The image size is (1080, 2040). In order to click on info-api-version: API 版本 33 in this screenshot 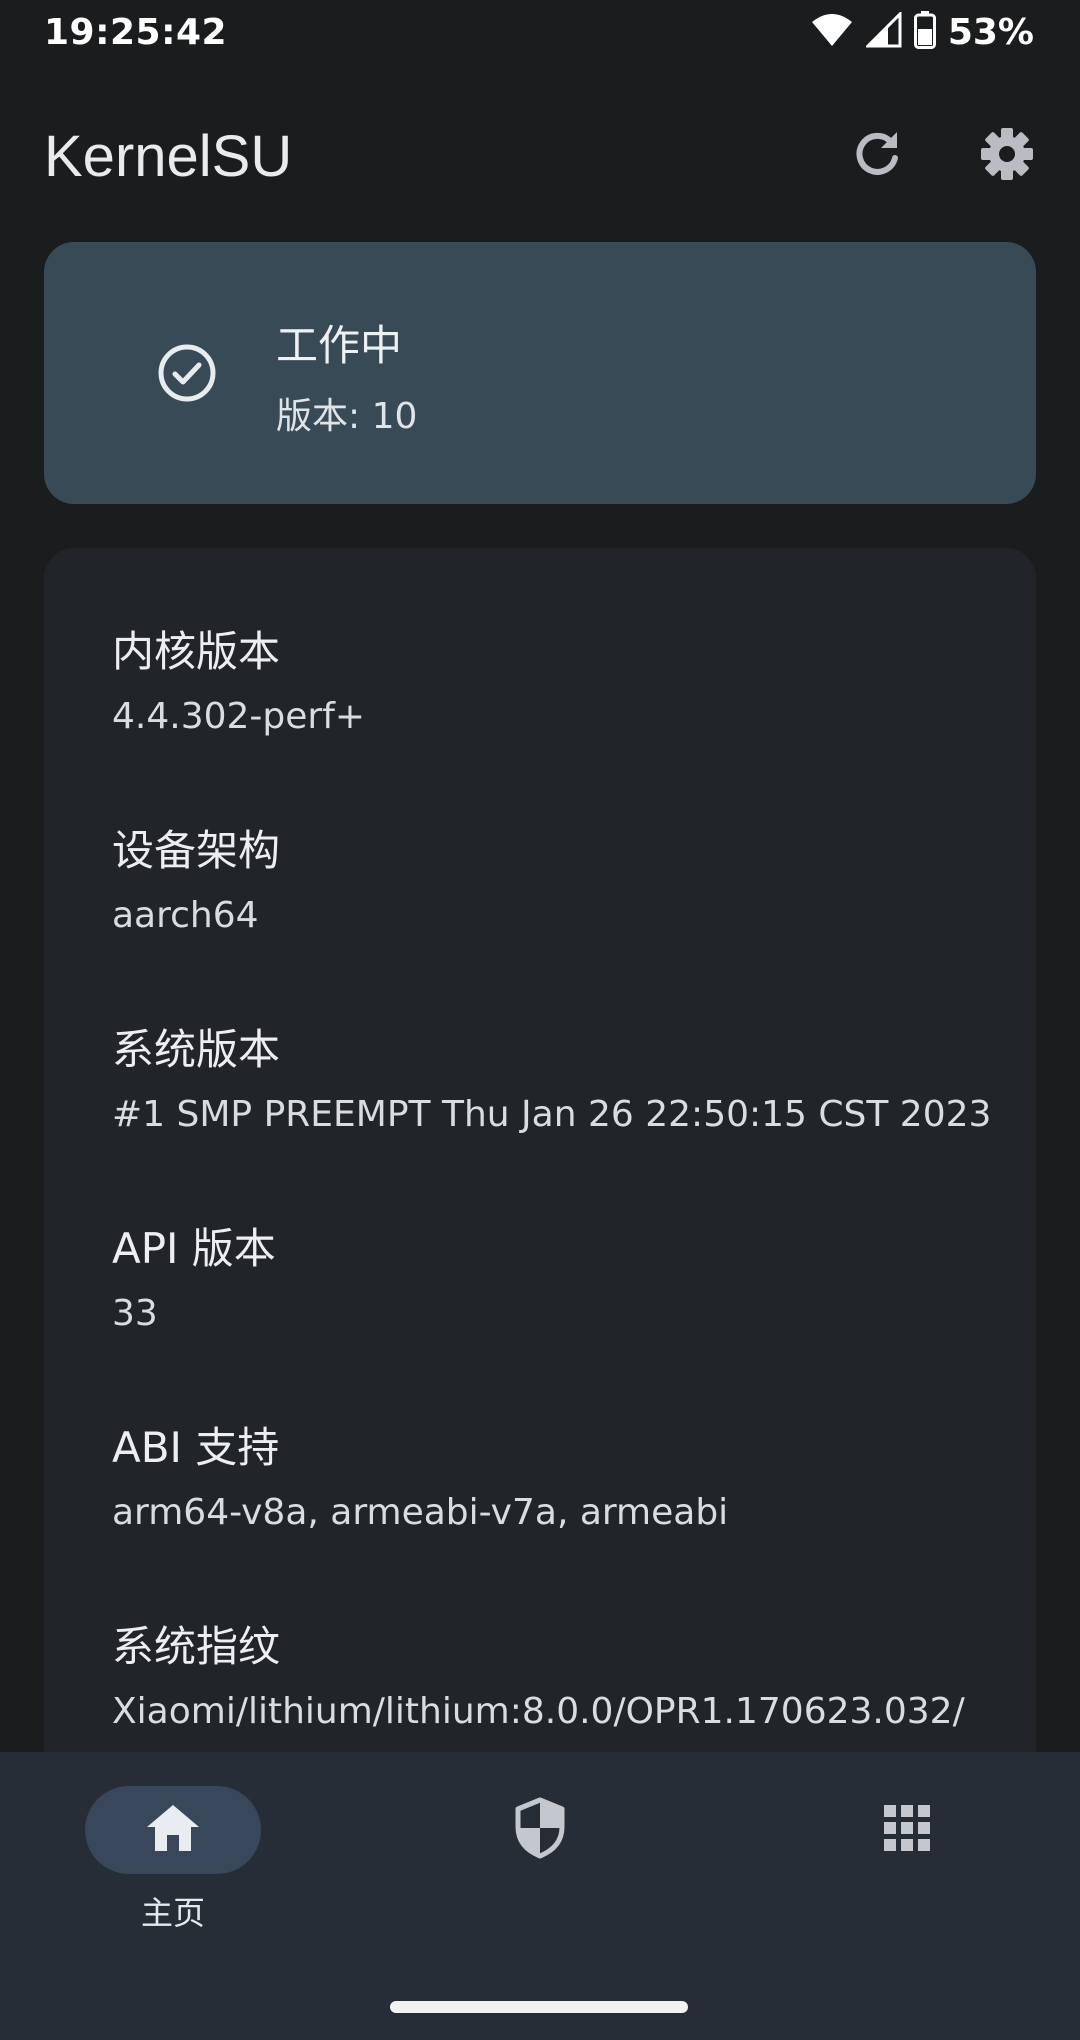, I will do `click(540, 1278)`.